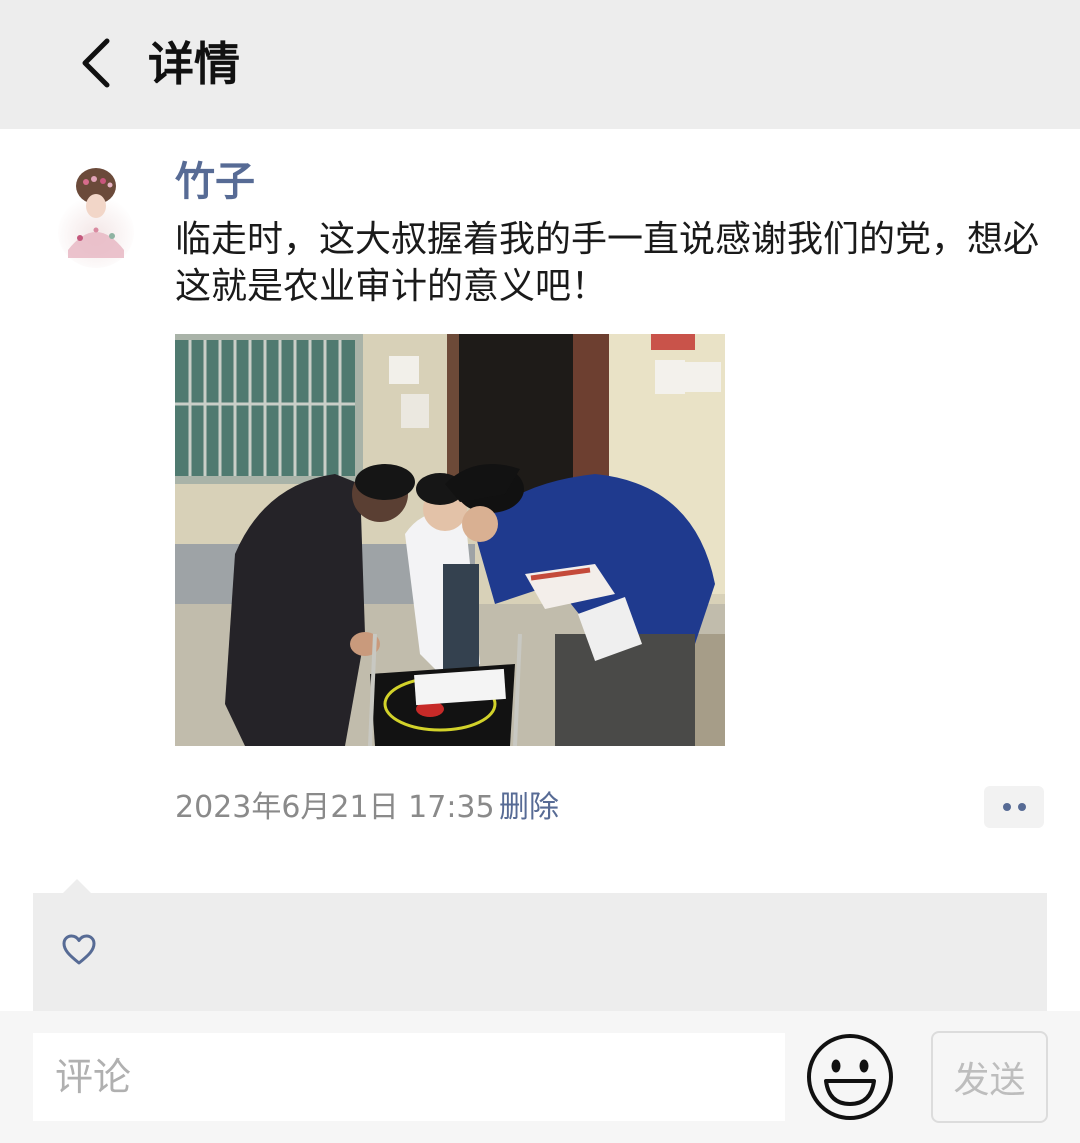 This screenshot has height=1143, width=1080. What do you see at coordinates (335, 807) in the screenshot?
I see `post-timestamp: 2023年6月21日 17:35` at bounding box center [335, 807].